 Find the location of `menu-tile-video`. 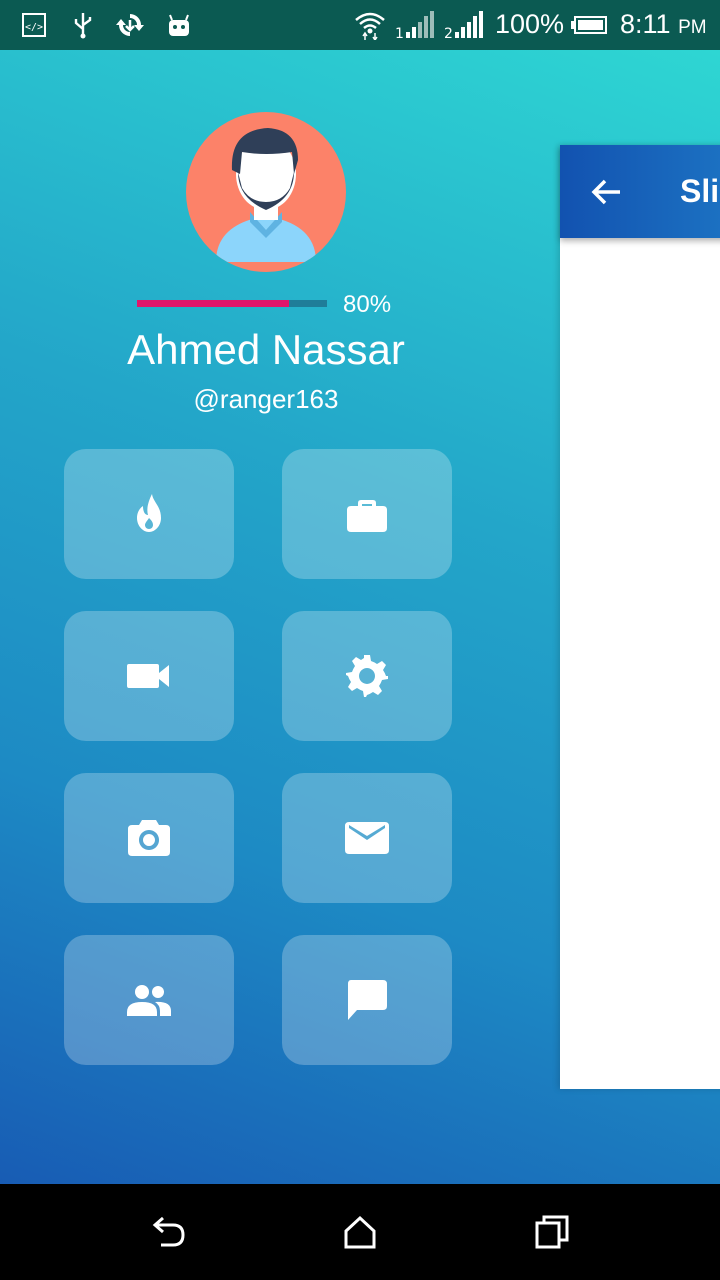

menu-tile-video is located at coordinates (149, 676).